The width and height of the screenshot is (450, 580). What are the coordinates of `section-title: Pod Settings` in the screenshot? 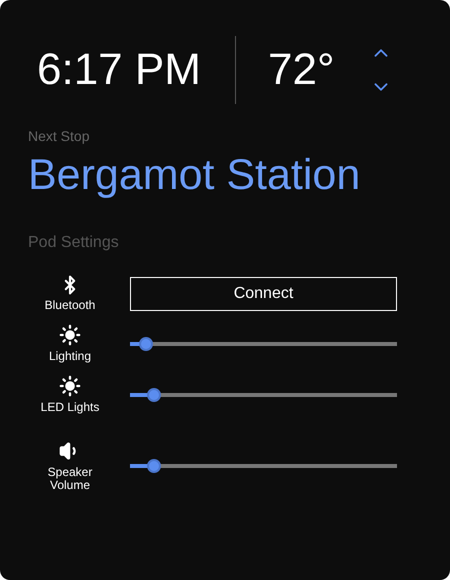 It's located at (74, 243).